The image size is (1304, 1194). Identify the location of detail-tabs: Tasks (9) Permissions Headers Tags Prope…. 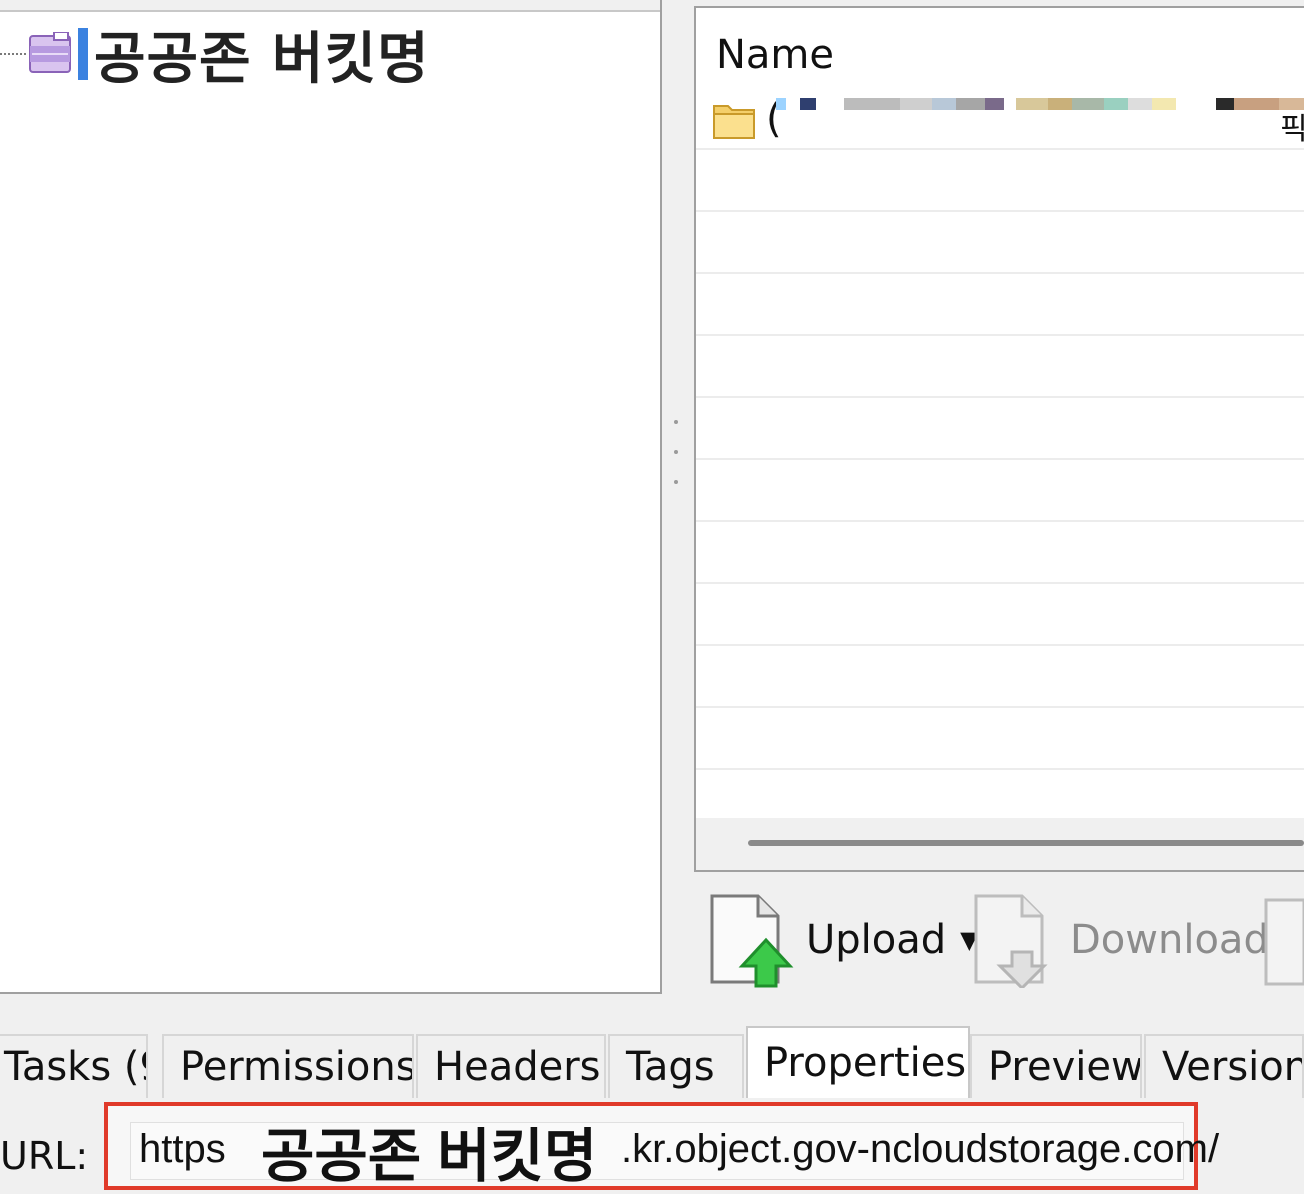
(652, 1062).